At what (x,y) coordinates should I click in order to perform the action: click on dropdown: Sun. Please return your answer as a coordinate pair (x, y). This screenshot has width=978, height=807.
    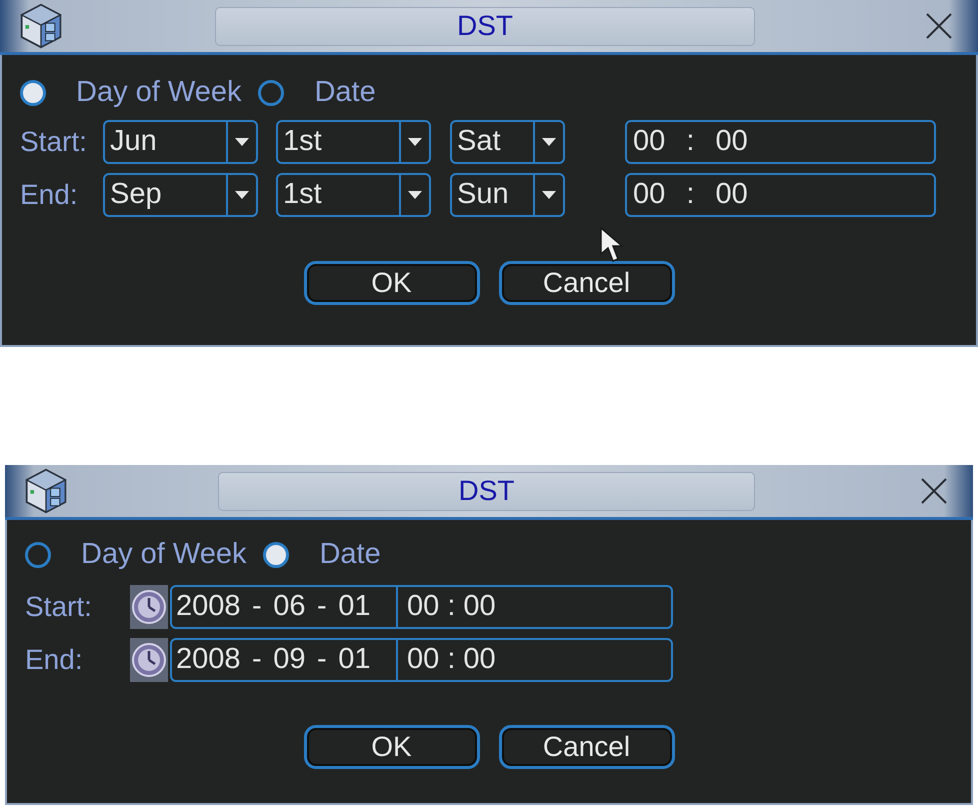
    Looking at the image, I should click on (507, 195).